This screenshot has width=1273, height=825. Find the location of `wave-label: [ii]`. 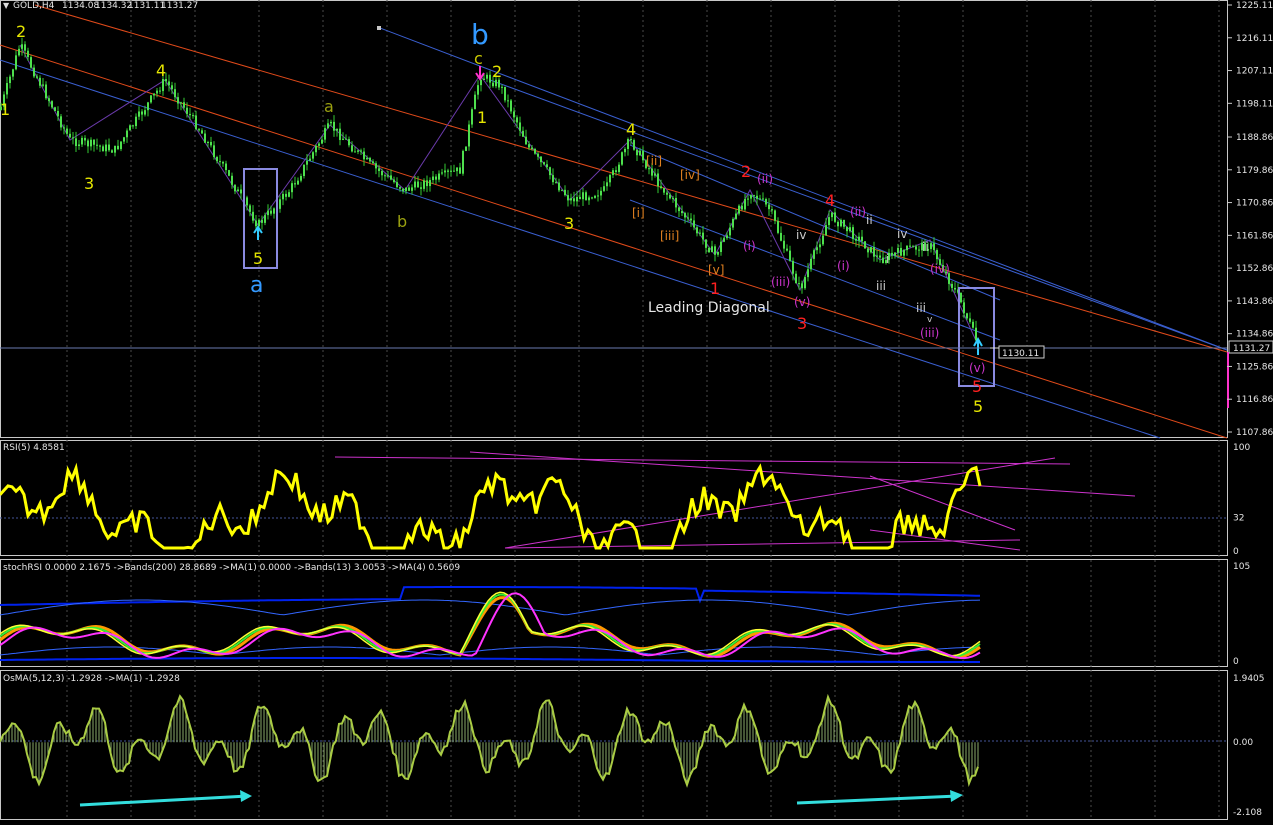

wave-label: [ii] is located at coordinates (654, 161).